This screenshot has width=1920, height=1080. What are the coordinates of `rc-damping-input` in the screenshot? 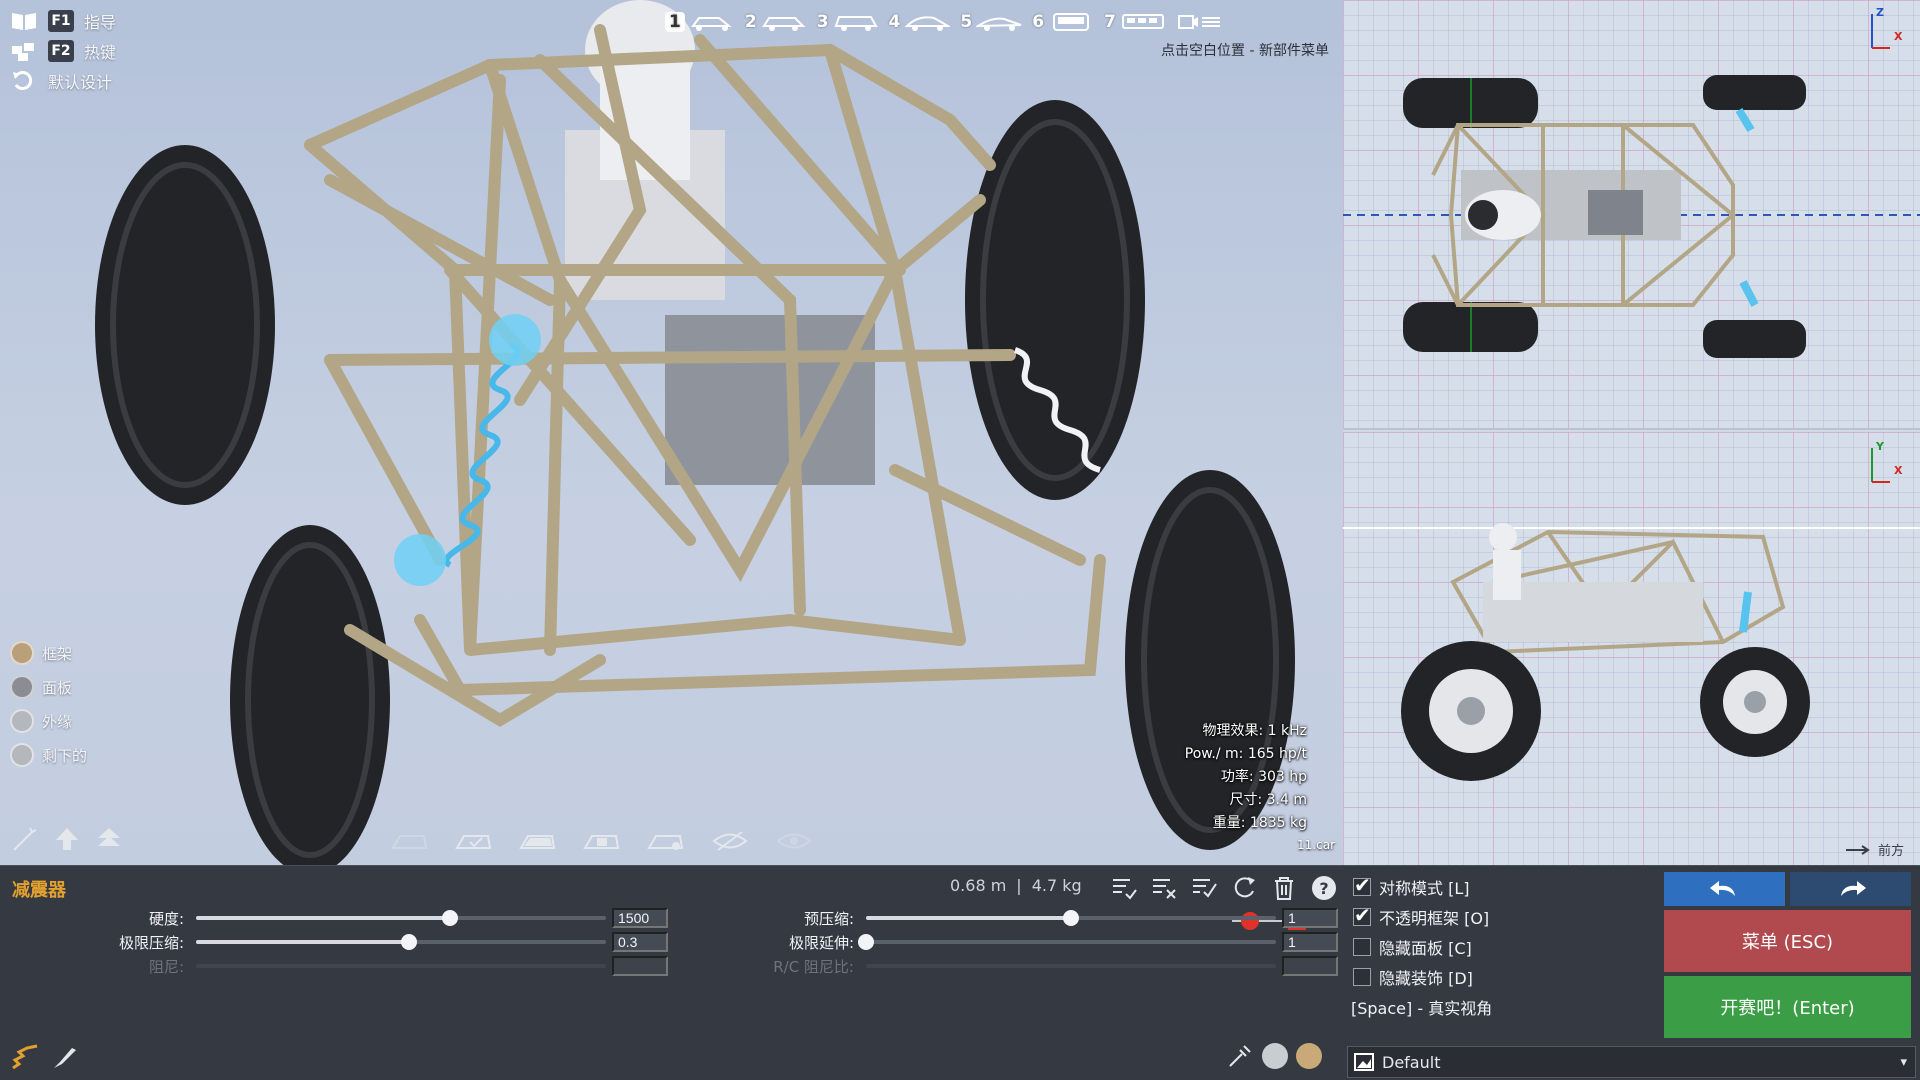 It's located at (1310, 966).